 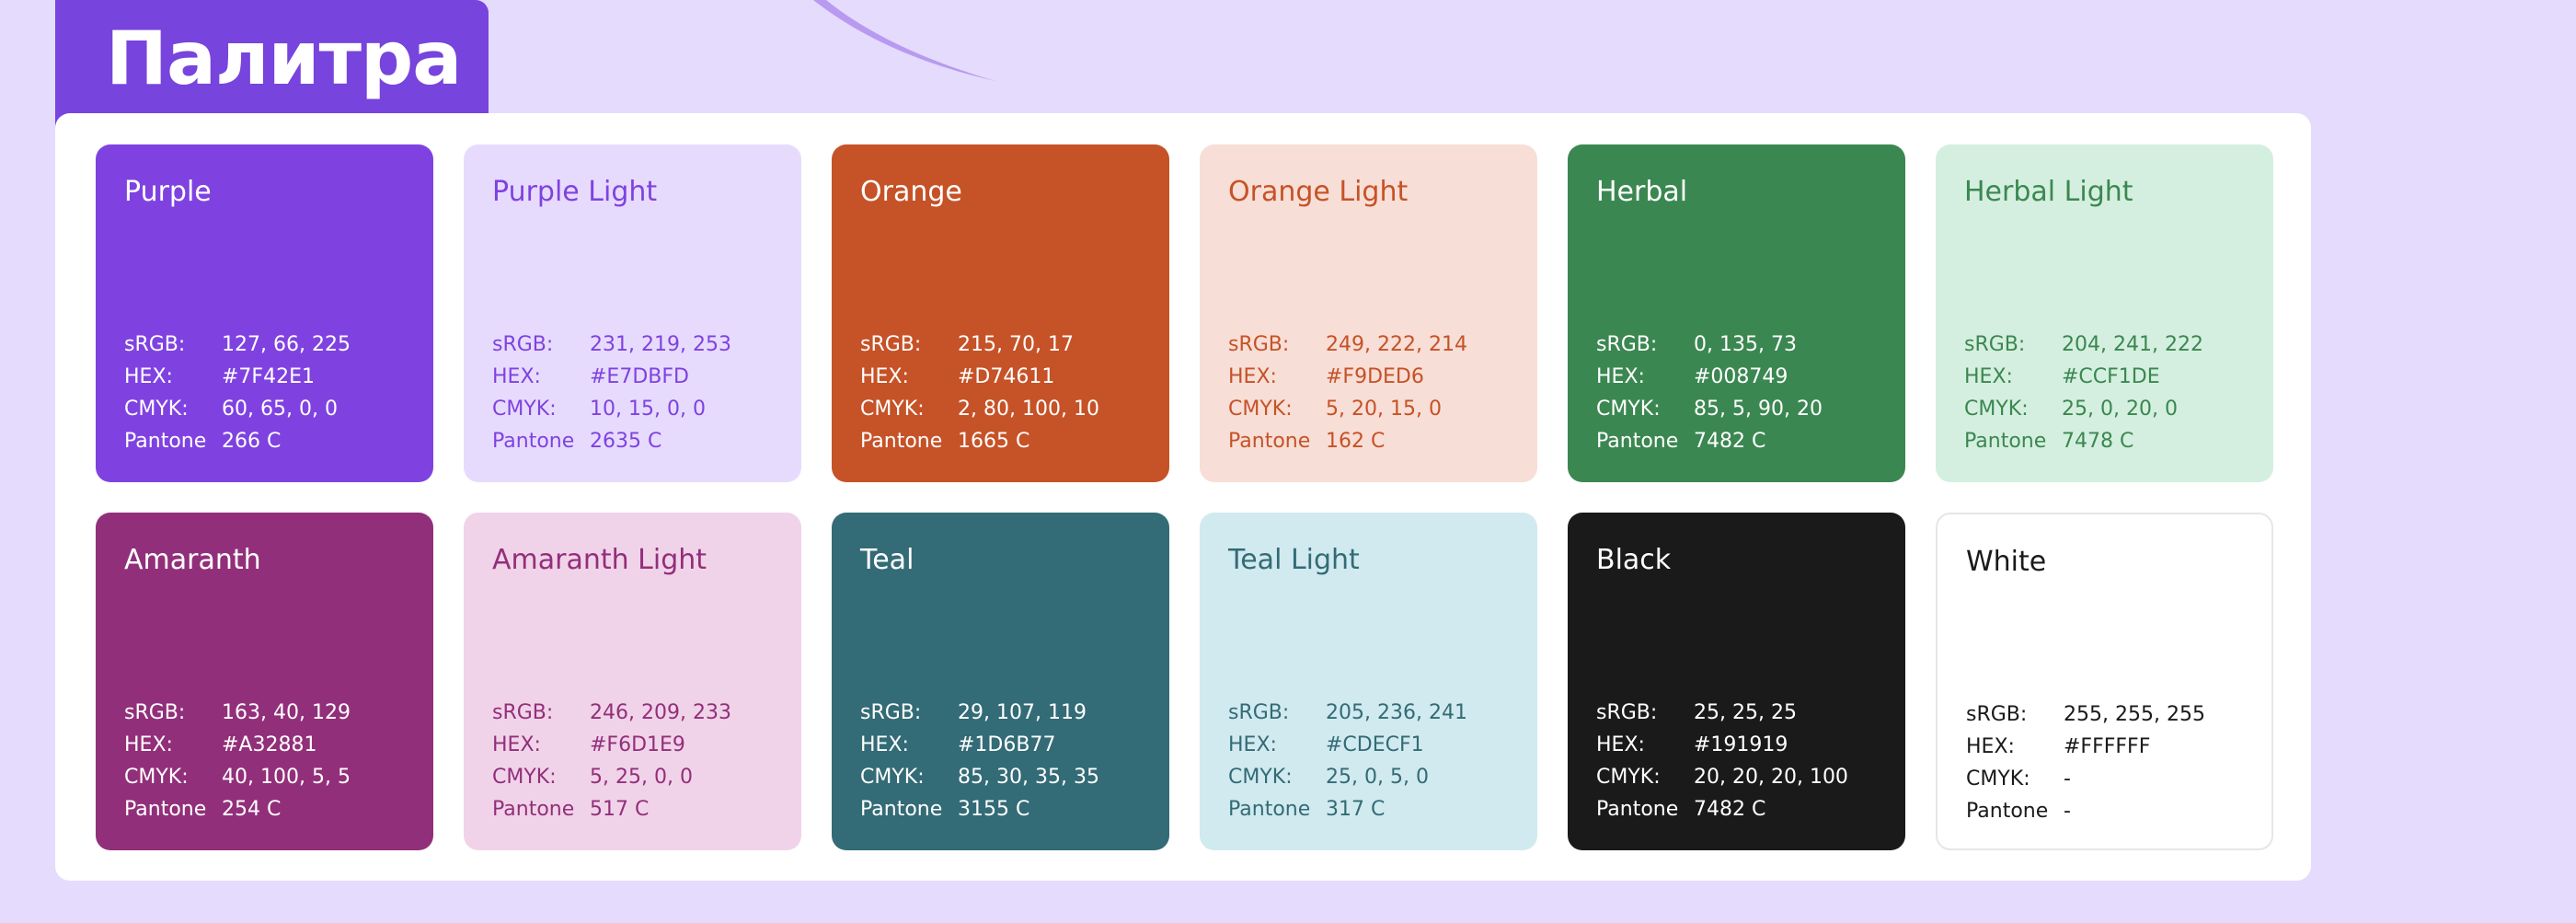 I want to click on spec-row: Pantone 317 C, so click(x=1347, y=809).